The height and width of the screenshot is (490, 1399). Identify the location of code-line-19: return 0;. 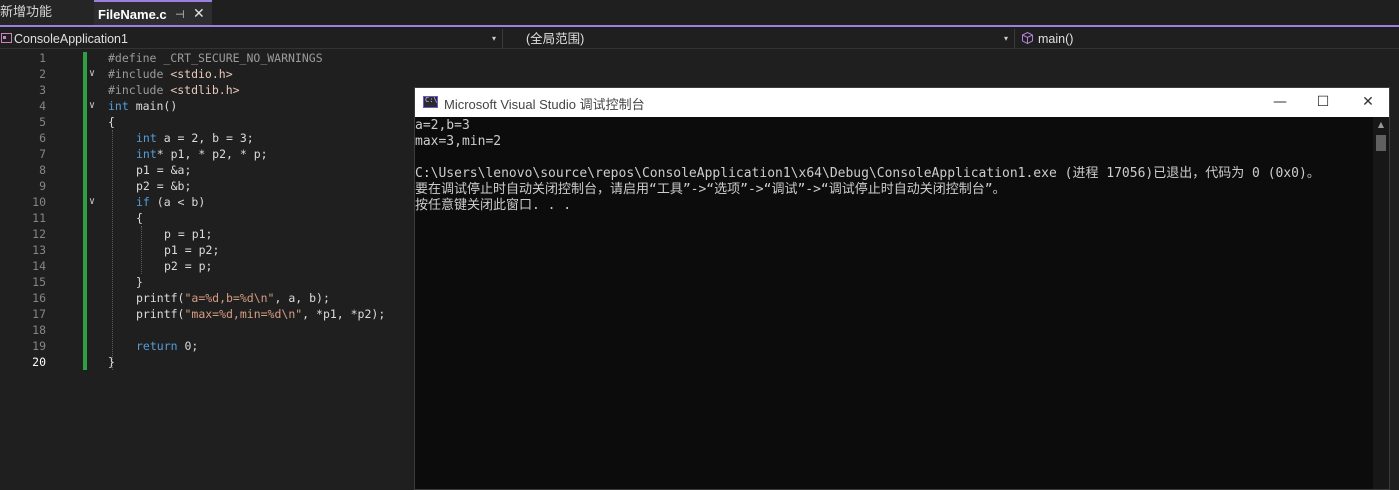
(167, 346).